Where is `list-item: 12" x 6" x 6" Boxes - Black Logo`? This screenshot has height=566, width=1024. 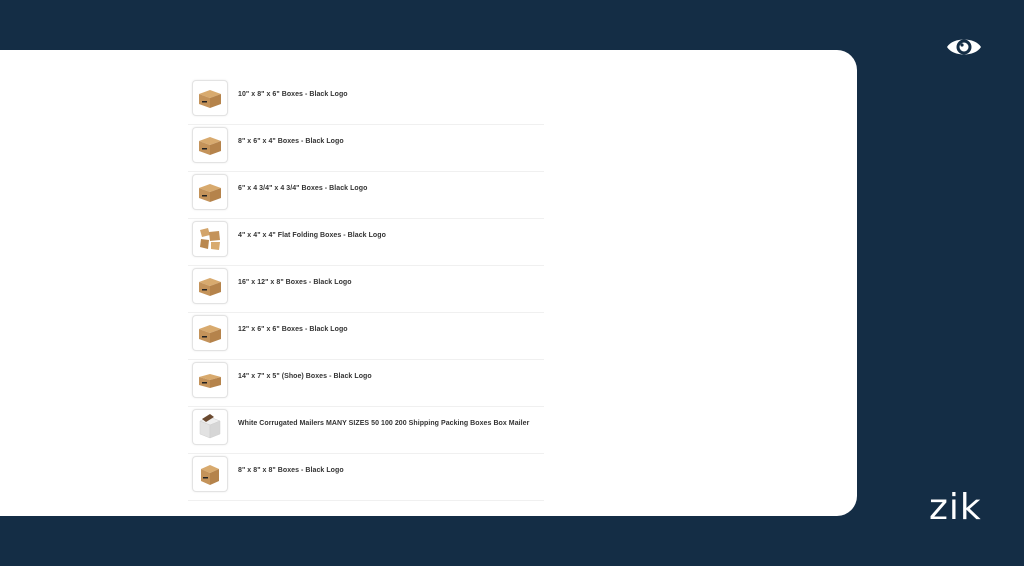 list-item: 12" x 6" x 6" Boxes - Black Logo is located at coordinates (366, 336).